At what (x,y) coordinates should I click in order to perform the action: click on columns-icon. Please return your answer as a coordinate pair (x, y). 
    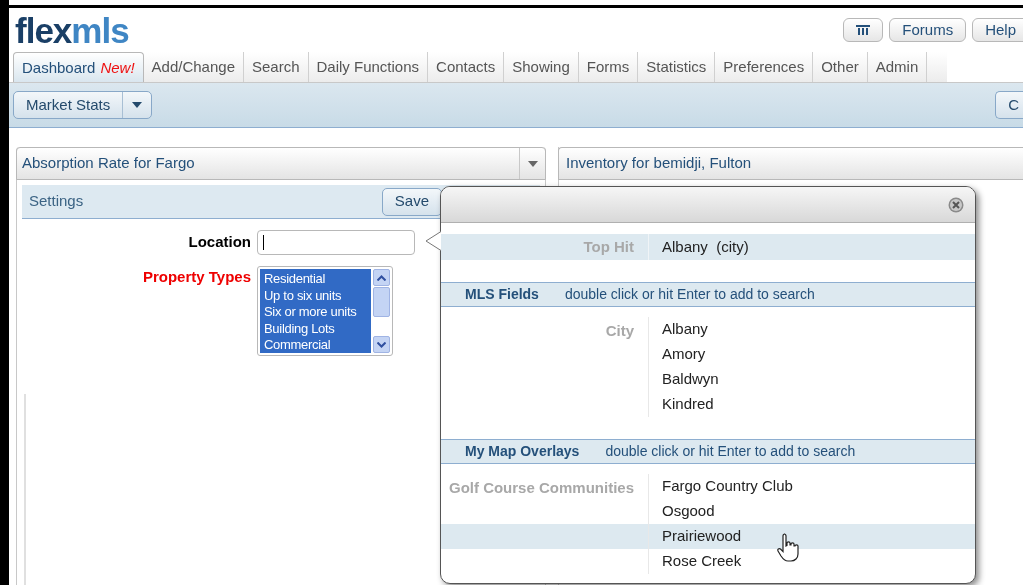
    Looking at the image, I should click on (863, 30).